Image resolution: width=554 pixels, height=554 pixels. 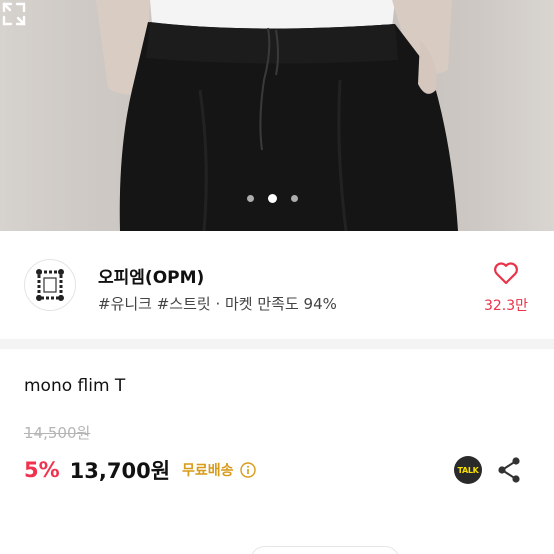 What do you see at coordinates (325, 550) in the screenshot?
I see `bottom-button` at bounding box center [325, 550].